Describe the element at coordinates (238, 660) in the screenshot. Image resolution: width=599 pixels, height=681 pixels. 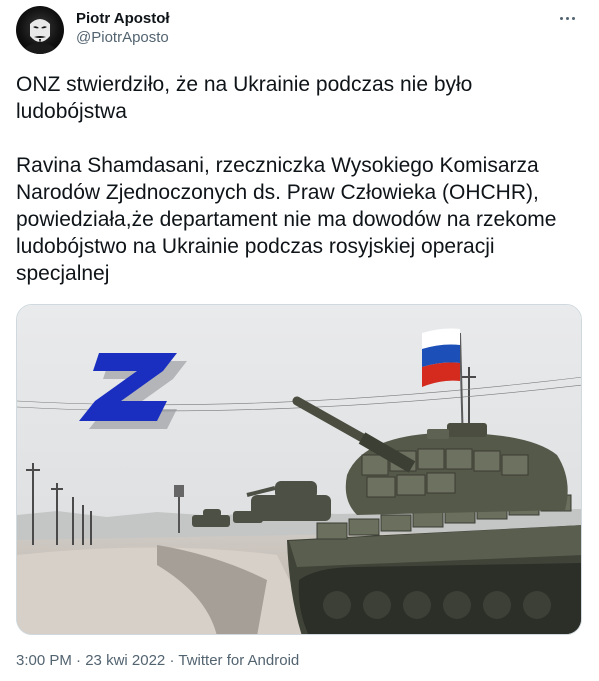
I see `tweet-source: Twitter for Android` at that location.